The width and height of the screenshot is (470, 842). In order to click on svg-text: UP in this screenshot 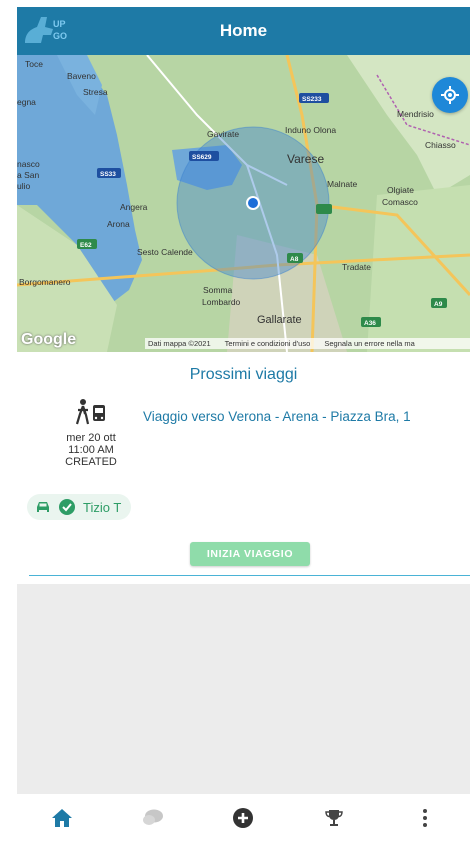, I will do `click(59, 24)`.